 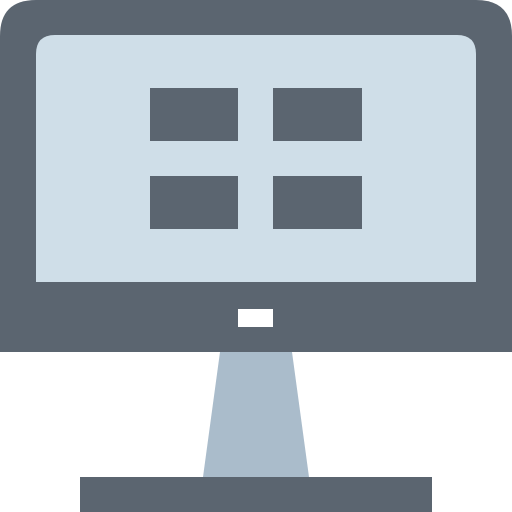 What do you see at coordinates (256, 494) in the screenshot?
I see `monitor-base` at bounding box center [256, 494].